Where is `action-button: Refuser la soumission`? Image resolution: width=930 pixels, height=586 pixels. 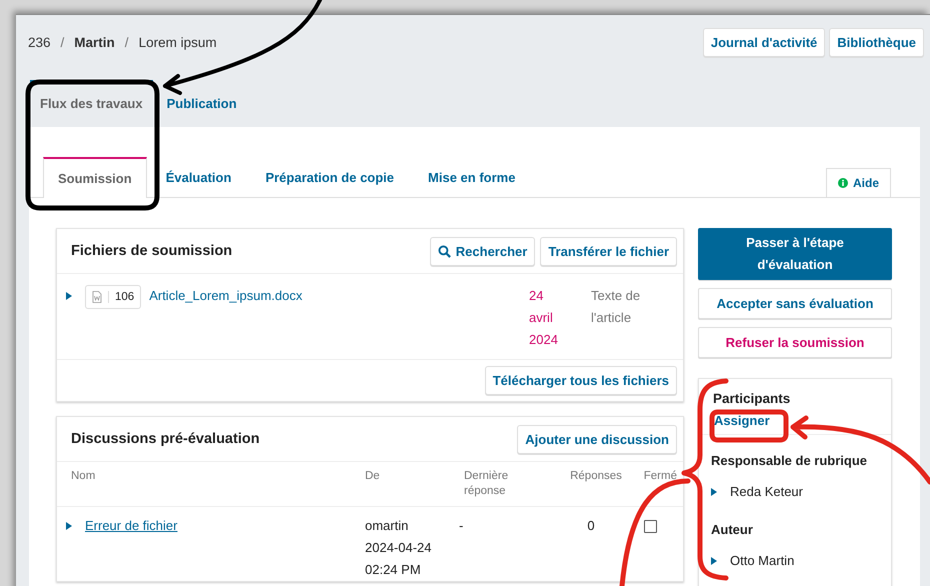
action-button: Refuser la soumission is located at coordinates (795, 342).